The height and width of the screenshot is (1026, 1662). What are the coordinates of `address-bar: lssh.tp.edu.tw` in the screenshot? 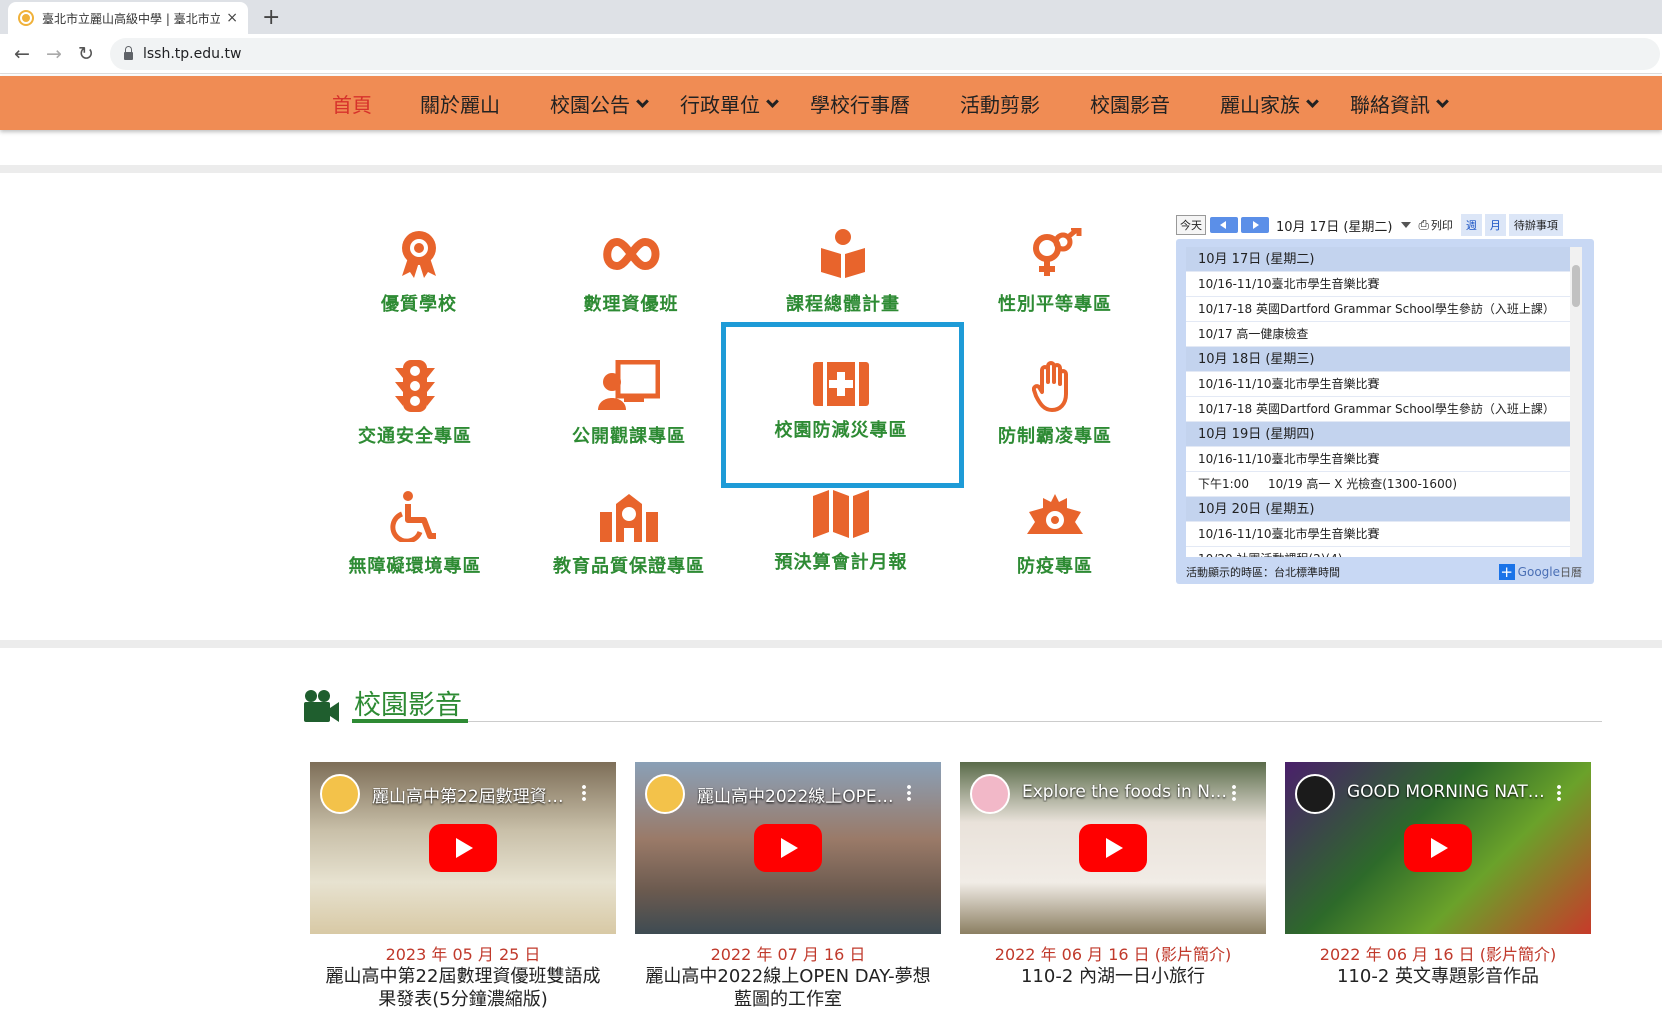 It's located at (885, 54).